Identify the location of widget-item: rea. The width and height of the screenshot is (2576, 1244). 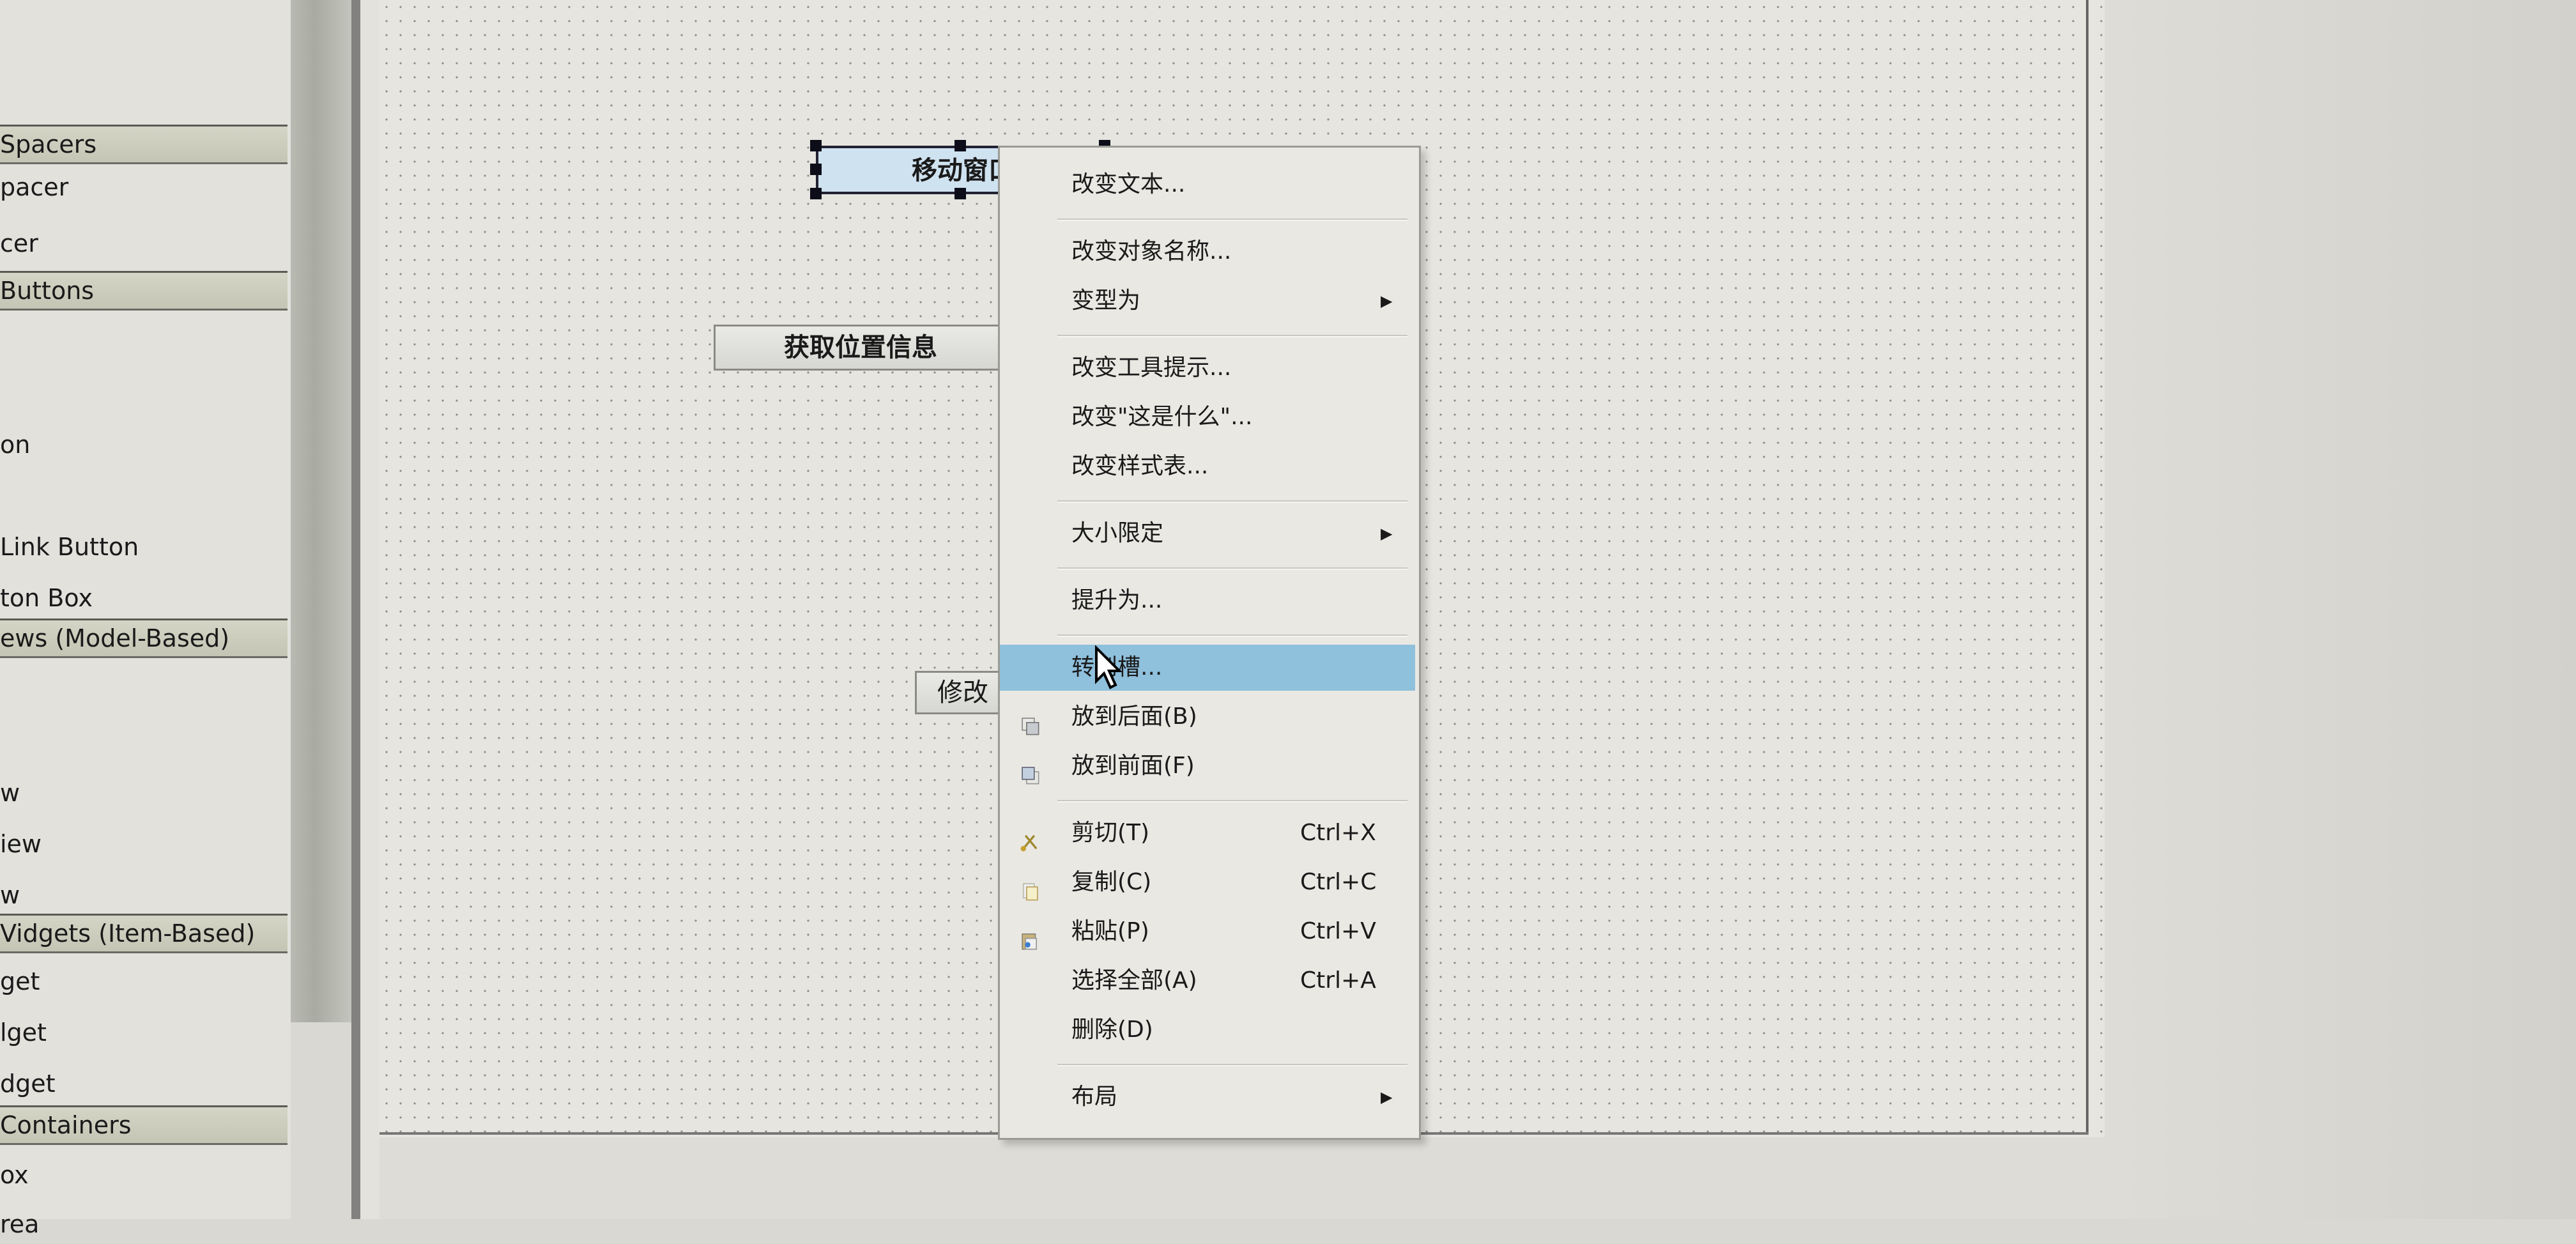
(145, 1224).